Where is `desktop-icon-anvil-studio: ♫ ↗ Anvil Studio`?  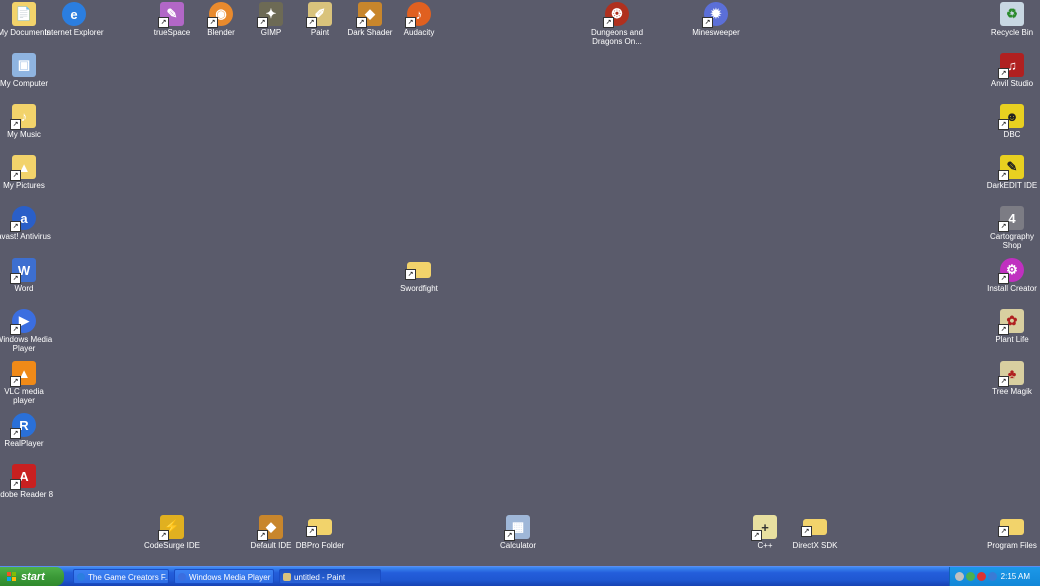
desktop-icon-anvil-studio: ♫ ↗ Anvil Studio is located at coordinates (1010, 70).